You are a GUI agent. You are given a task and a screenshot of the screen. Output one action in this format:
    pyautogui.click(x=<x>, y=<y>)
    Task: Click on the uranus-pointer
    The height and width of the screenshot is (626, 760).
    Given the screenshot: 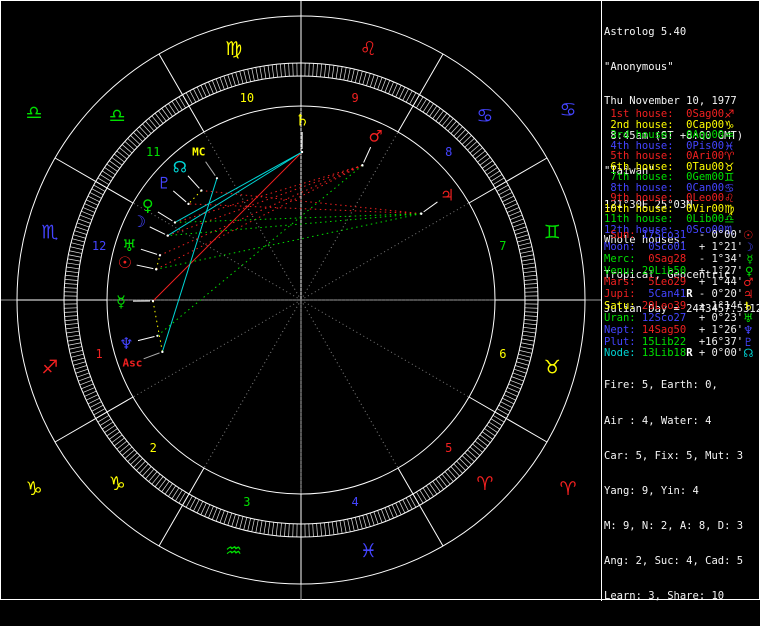 What is the action you would take?
    pyautogui.click(x=149, y=251)
    